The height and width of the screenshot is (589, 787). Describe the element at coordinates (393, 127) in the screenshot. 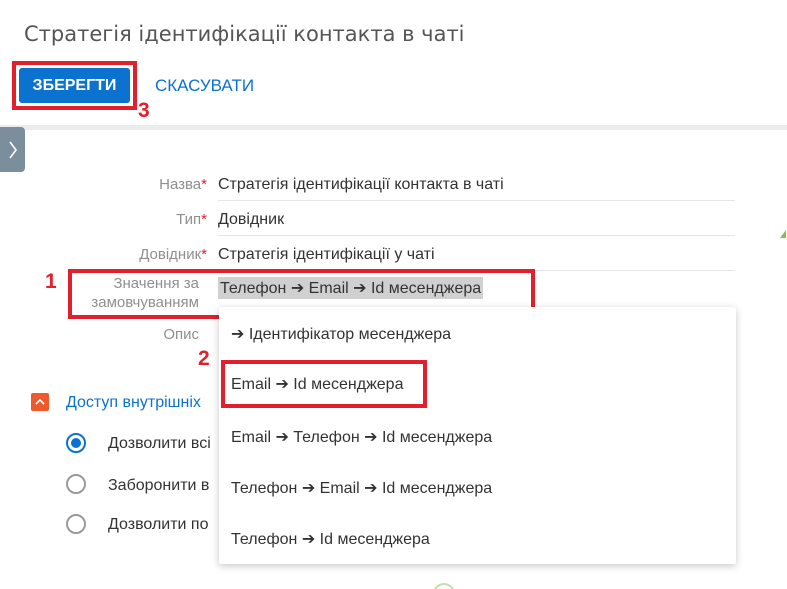

I see `header-divider` at that location.